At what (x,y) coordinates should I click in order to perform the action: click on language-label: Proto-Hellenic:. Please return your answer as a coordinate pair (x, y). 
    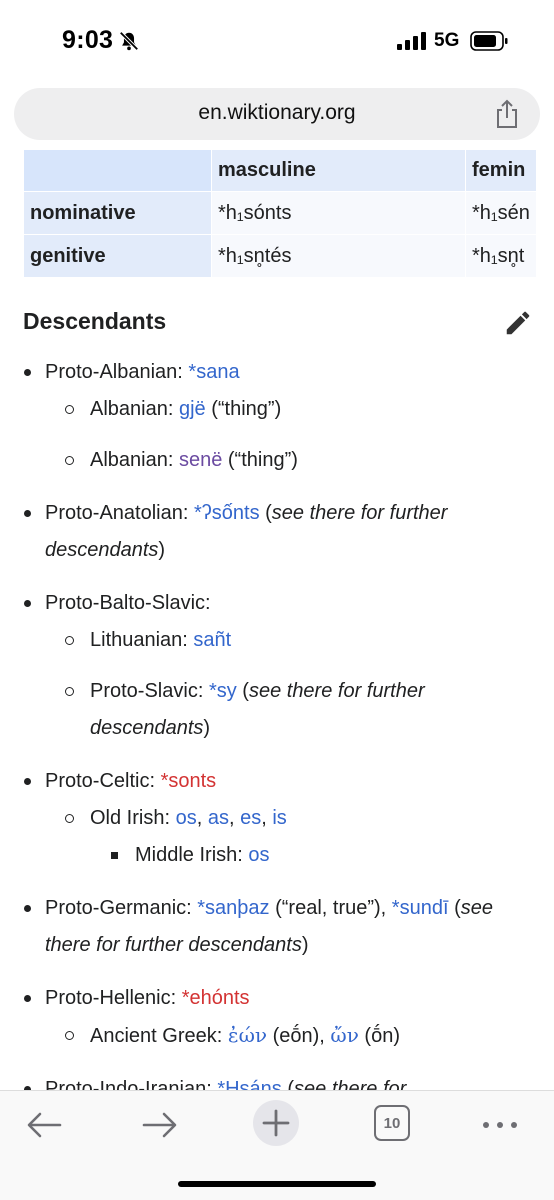
    Looking at the image, I should click on (113, 998).